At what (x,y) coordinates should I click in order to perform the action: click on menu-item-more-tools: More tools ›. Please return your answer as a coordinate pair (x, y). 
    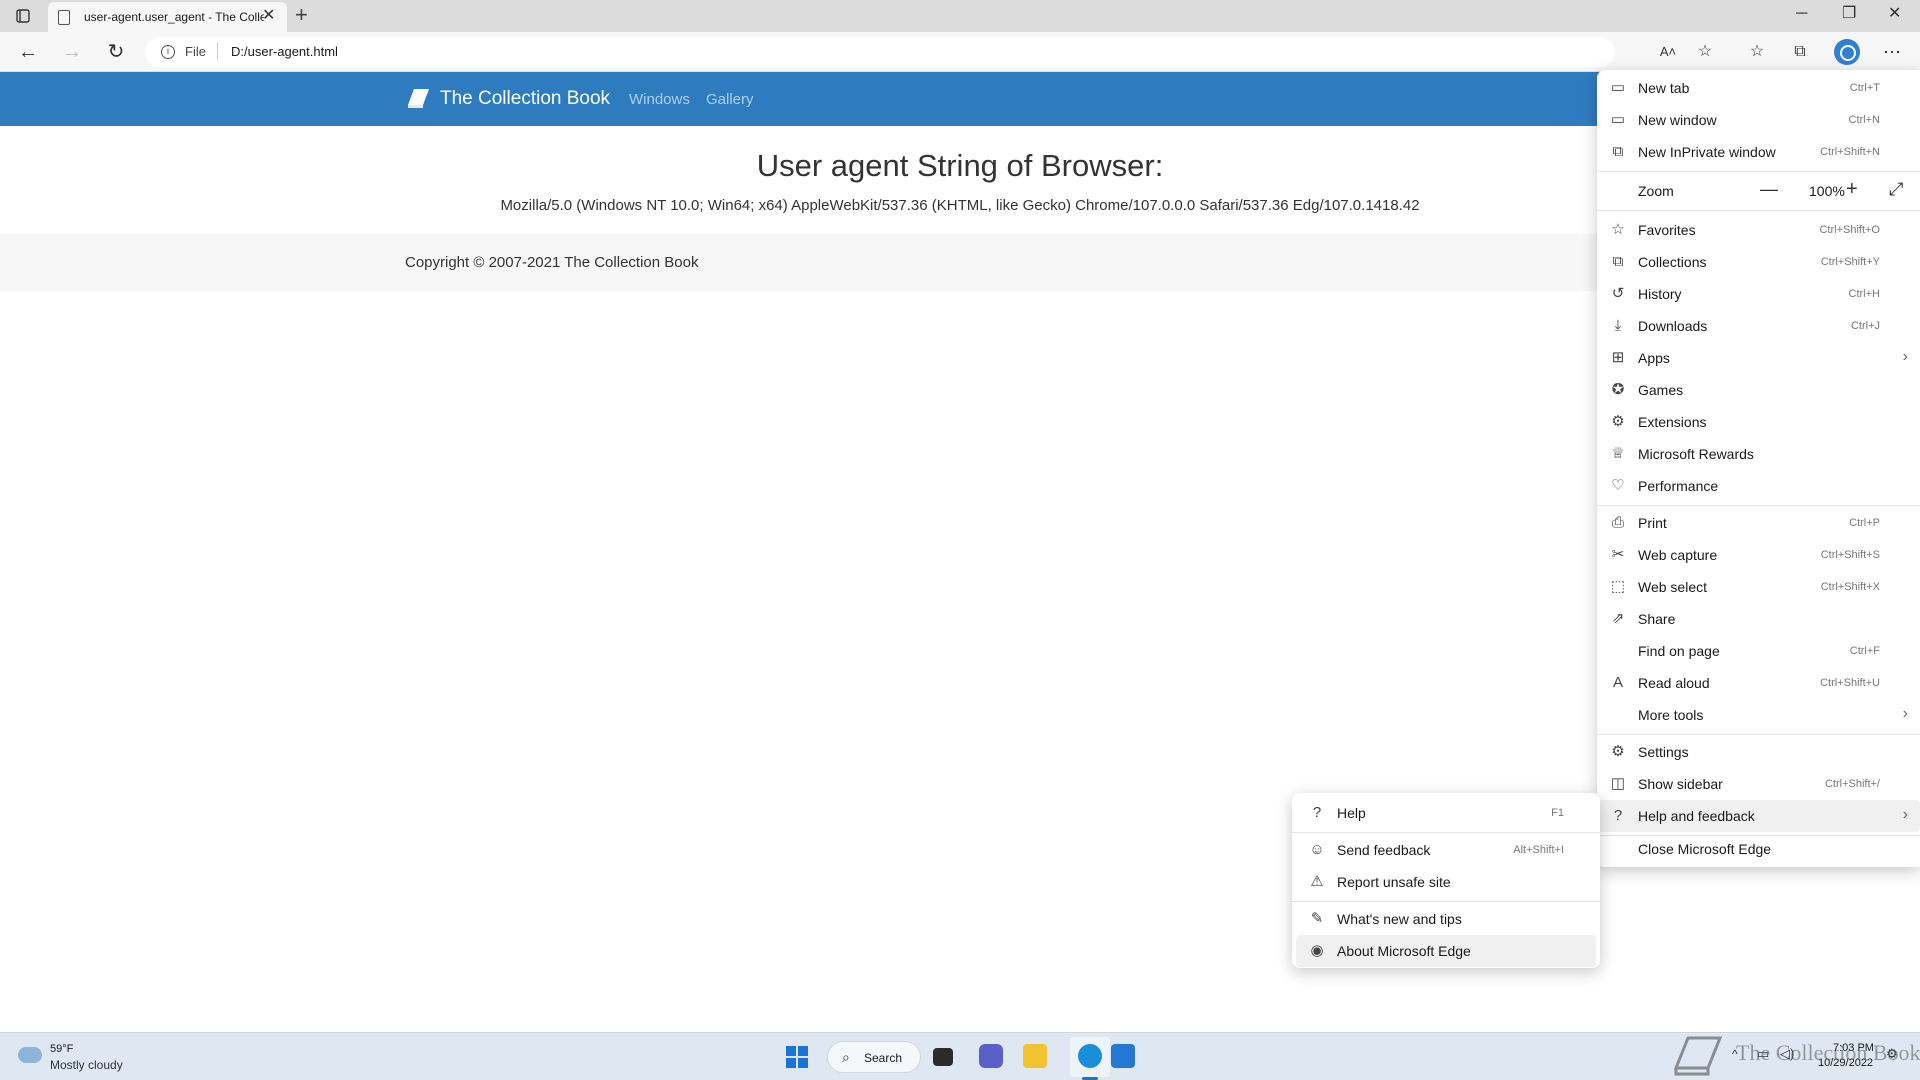
    Looking at the image, I should click on (1758, 715).